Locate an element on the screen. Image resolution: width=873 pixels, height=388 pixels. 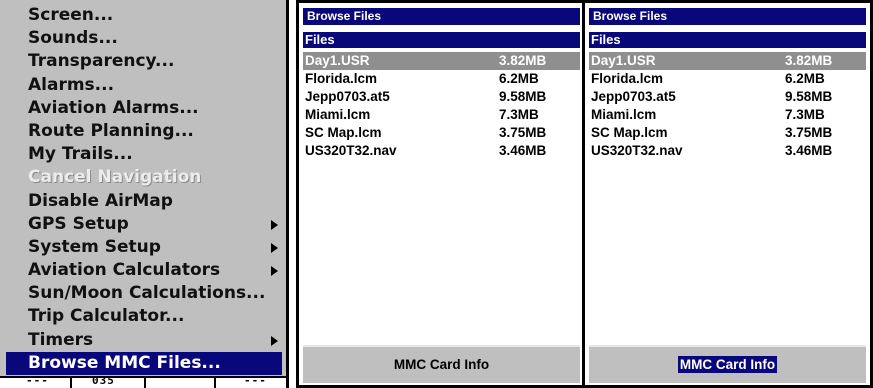
menu-item: System Setup is located at coordinates (144, 247).